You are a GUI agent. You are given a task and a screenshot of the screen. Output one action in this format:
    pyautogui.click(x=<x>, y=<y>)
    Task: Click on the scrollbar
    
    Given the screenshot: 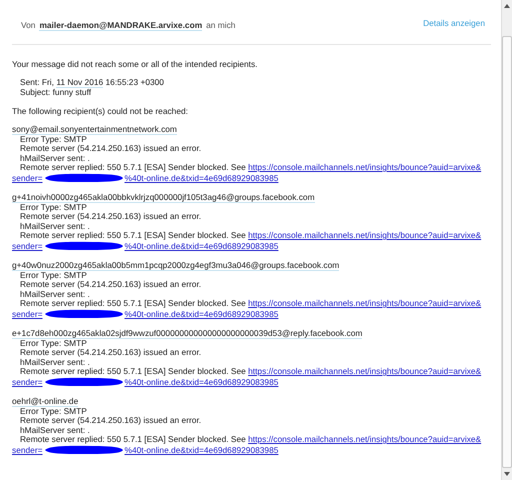 What is the action you would take?
    pyautogui.click(x=506, y=240)
    